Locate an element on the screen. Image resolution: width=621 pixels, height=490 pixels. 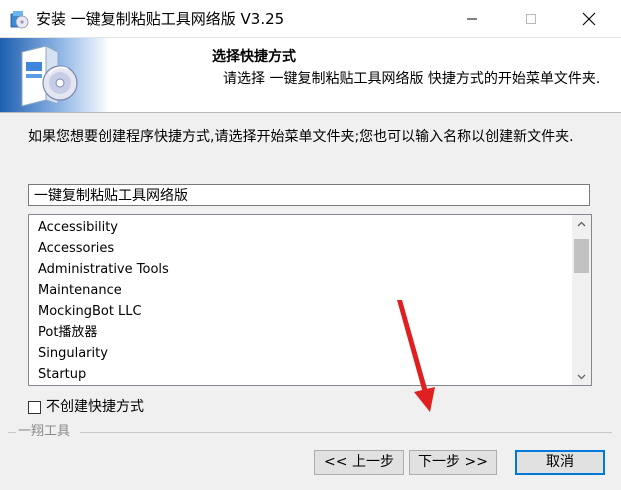
chevron-down-icon is located at coordinates (581, 376).